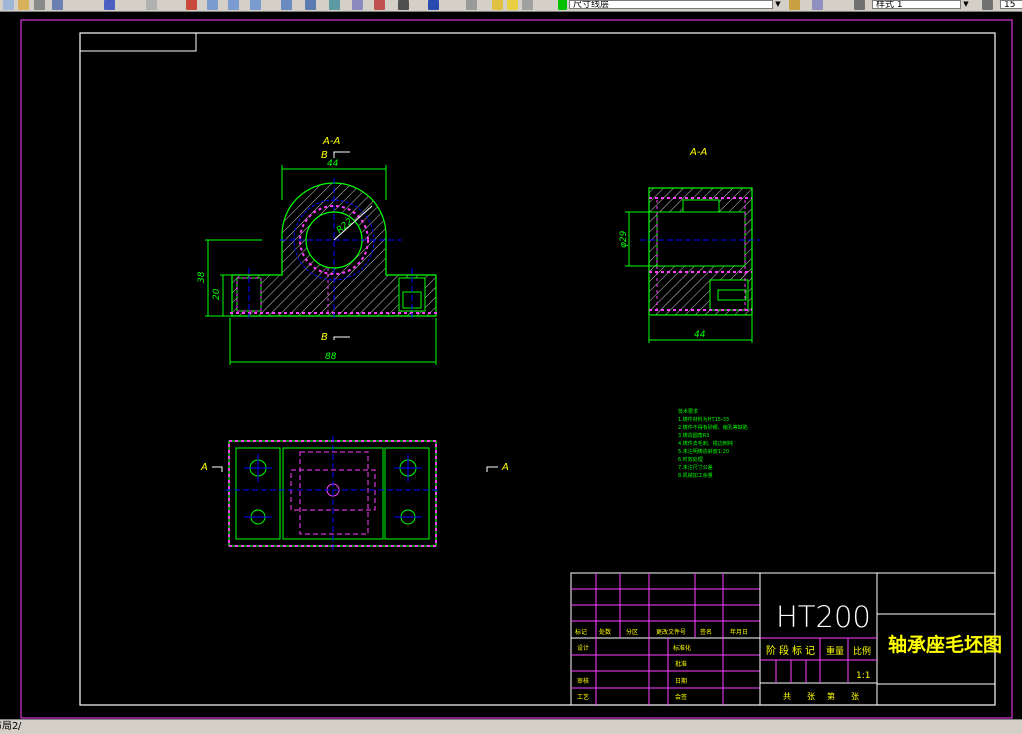 The image size is (1022, 734). Describe the element at coordinates (511, 726) in the screenshot. I see `layout-tab-bar: 布局2 /` at that location.